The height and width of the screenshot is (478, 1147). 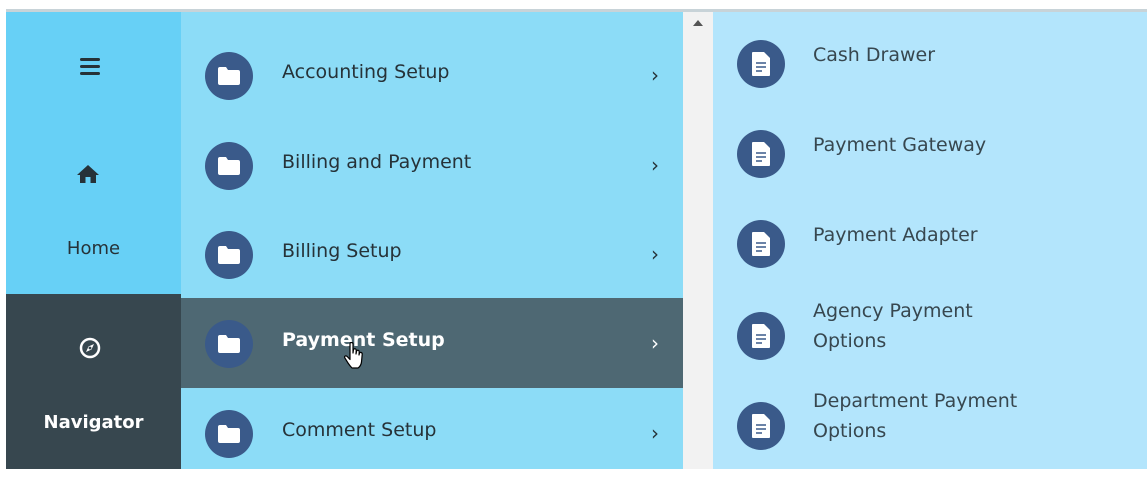 What do you see at coordinates (915, 401) in the screenshot?
I see `submenu-label-line1: Department Payment` at bounding box center [915, 401].